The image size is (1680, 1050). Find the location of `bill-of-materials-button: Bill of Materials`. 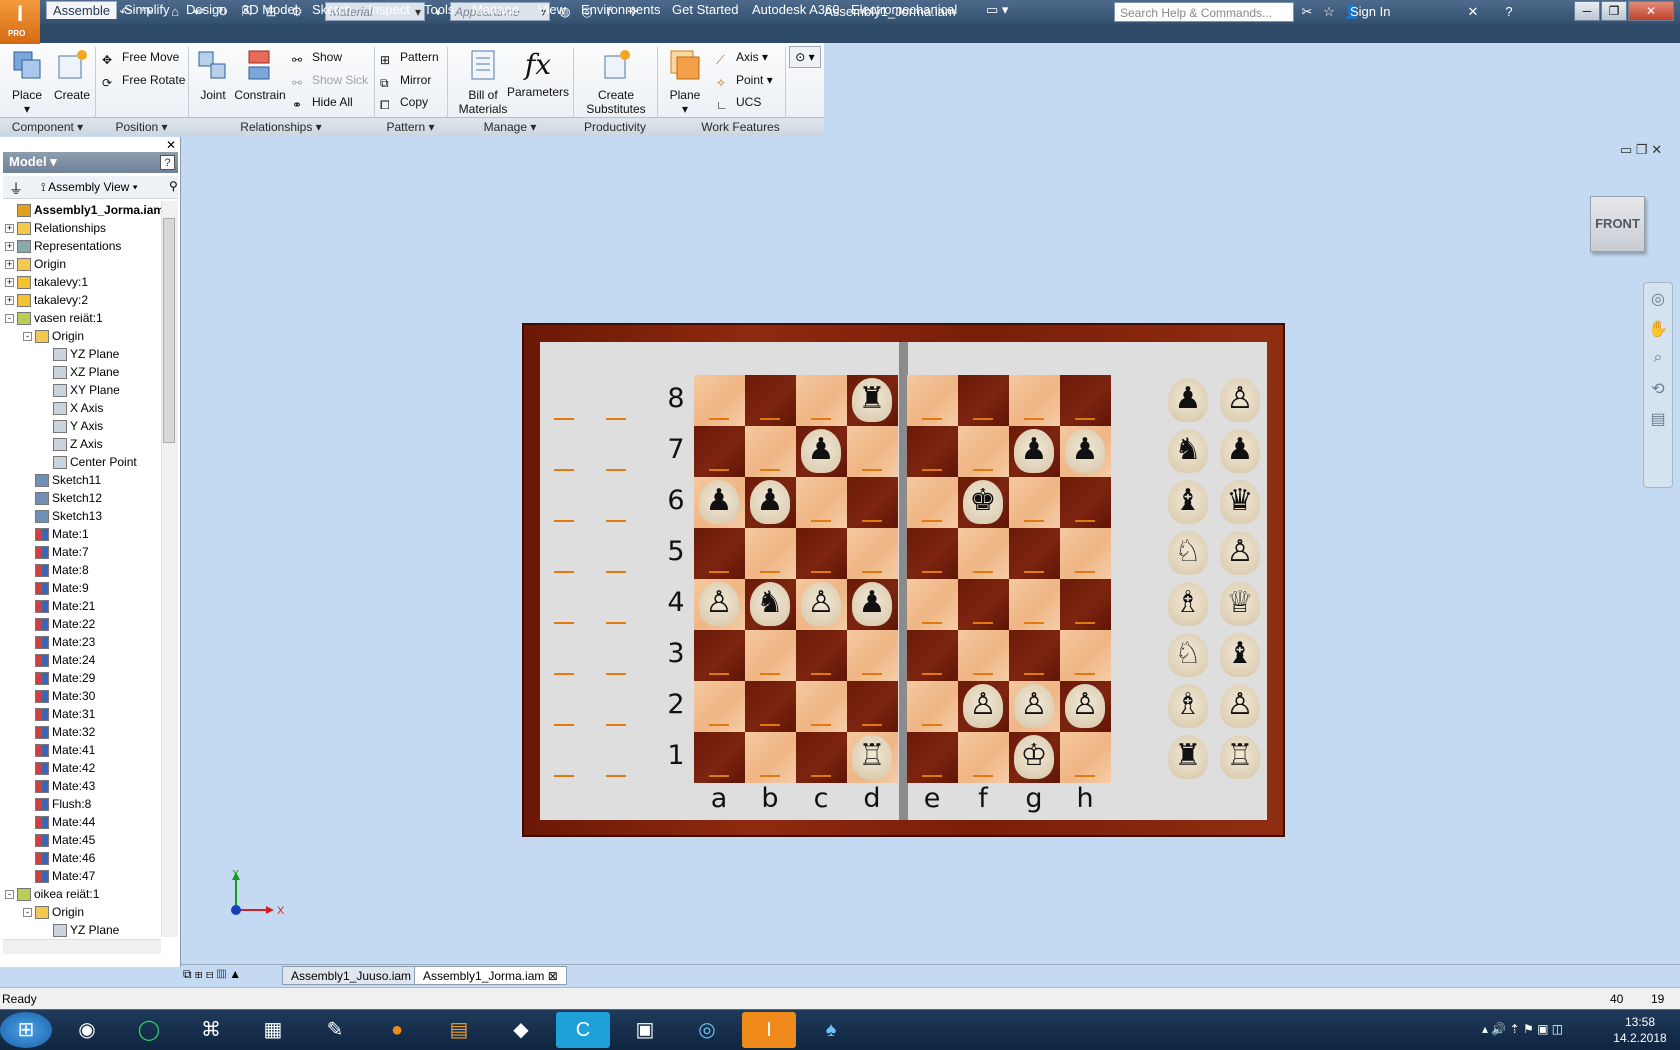

bill-of-materials-button: Bill of Materials is located at coordinates (483, 82).